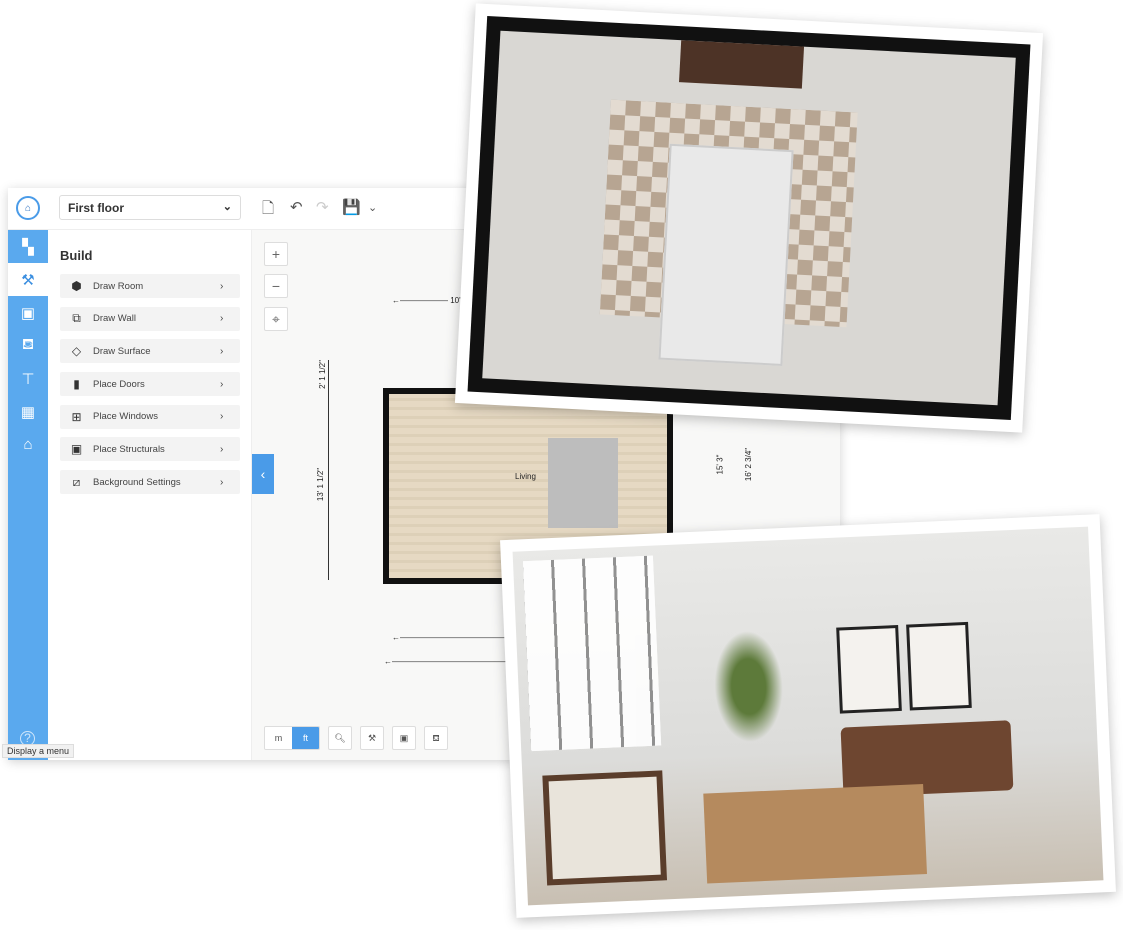  What do you see at coordinates (150, 318) in the screenshot?
I see `draw-wall-button: ⧉ Draw Wall ›` at bounding box center [150, 318].